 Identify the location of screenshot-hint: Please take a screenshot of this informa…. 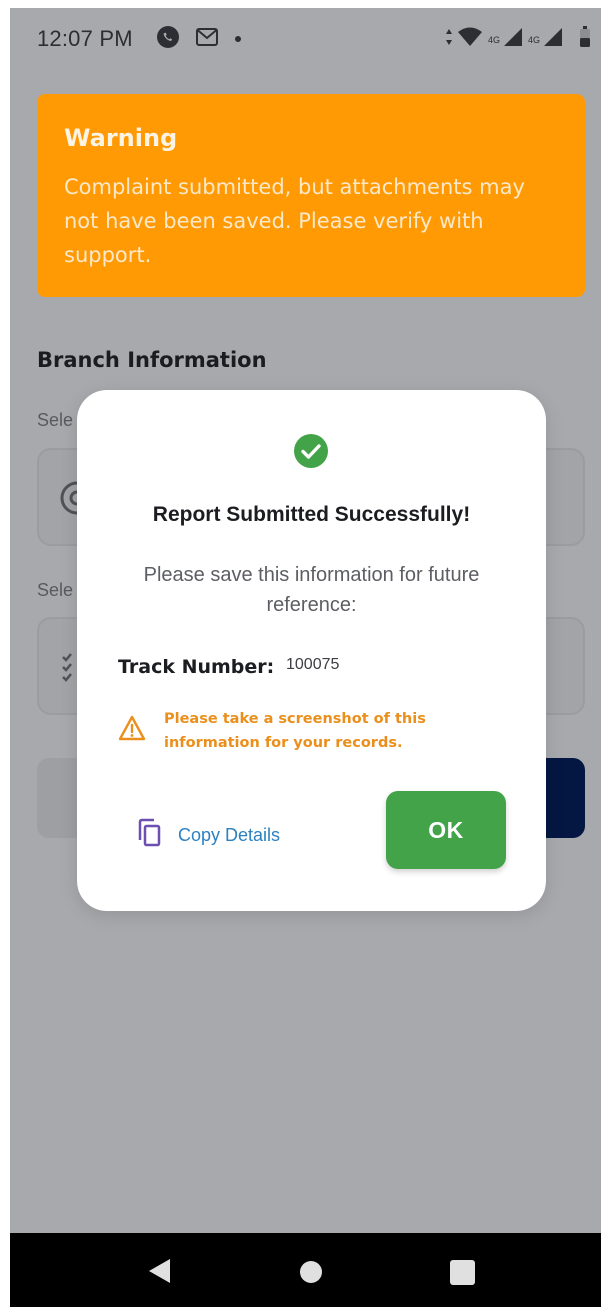
(295, 731).